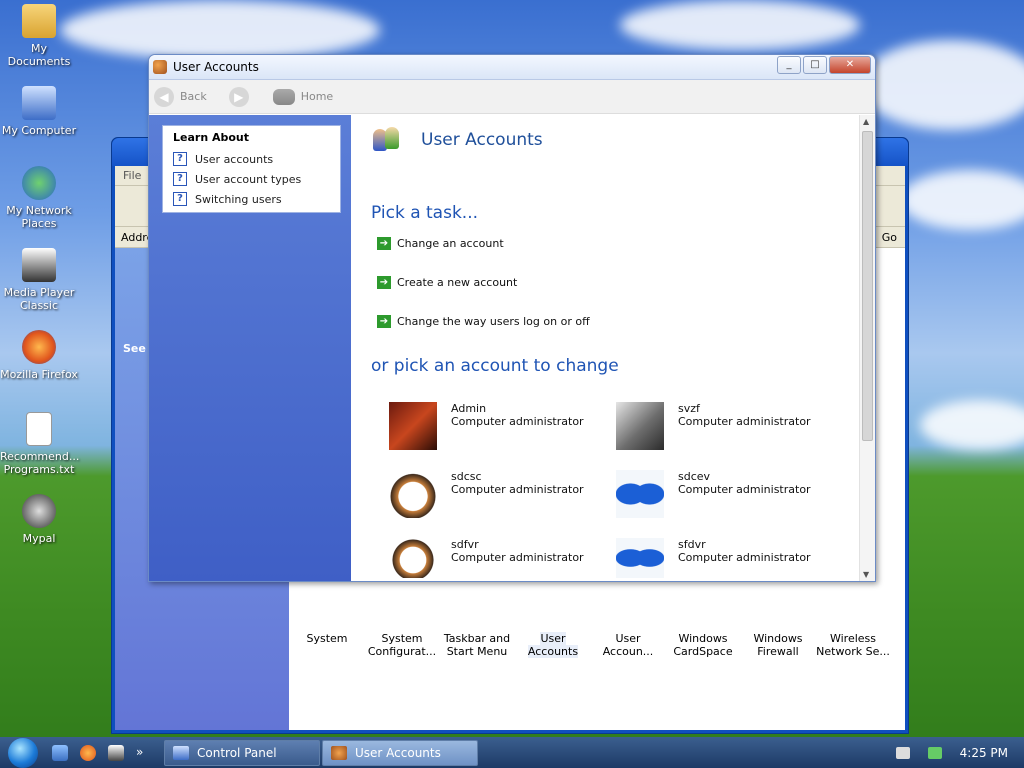 The width and height of the screenshot is (1024, 768). What do you see at coordinates (237, 752) in the screenshot?
I see `taskbar-button-label: Control Panel` at bounding box center [237, 752].